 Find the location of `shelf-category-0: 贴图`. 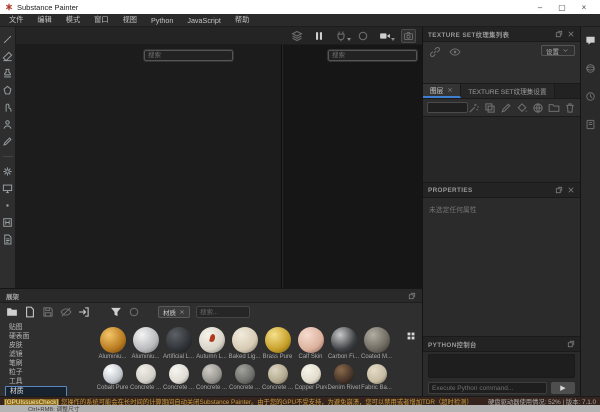

shelf-category-0: 贴图 is located at coordinates (36, 327).